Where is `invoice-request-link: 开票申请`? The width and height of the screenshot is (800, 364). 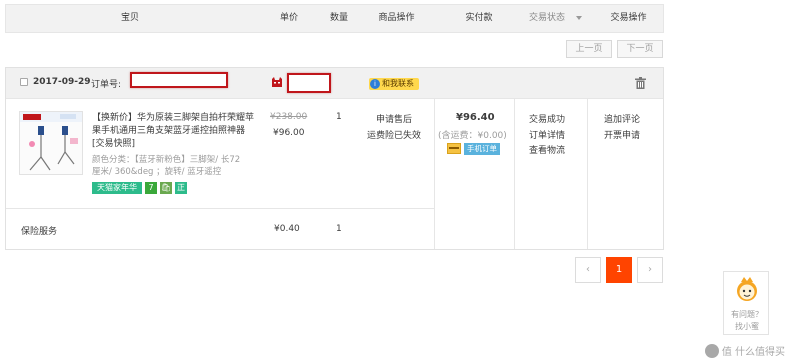 invoice-request-link: 开票申请 is located at coordinates (622, 134).